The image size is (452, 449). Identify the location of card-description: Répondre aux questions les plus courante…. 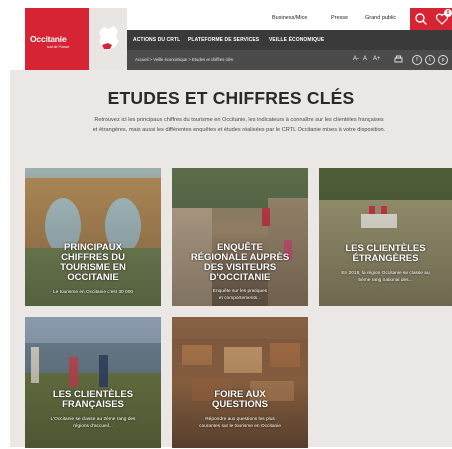
(240, 423).